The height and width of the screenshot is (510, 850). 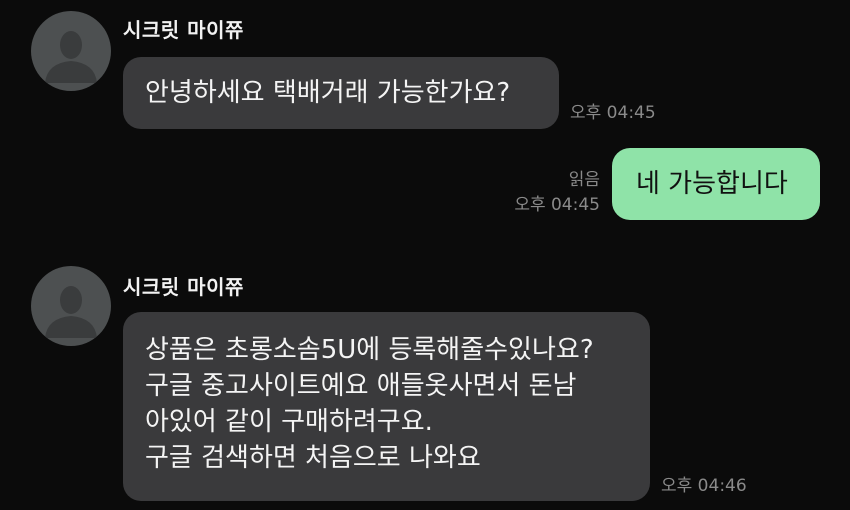 What do you see at coordinates (369, 350) in the screenshot?
I see `message-text-line: 상품은 초롱소솜5U에 등록해줄수있나요?` at bounding box center [369, 350].